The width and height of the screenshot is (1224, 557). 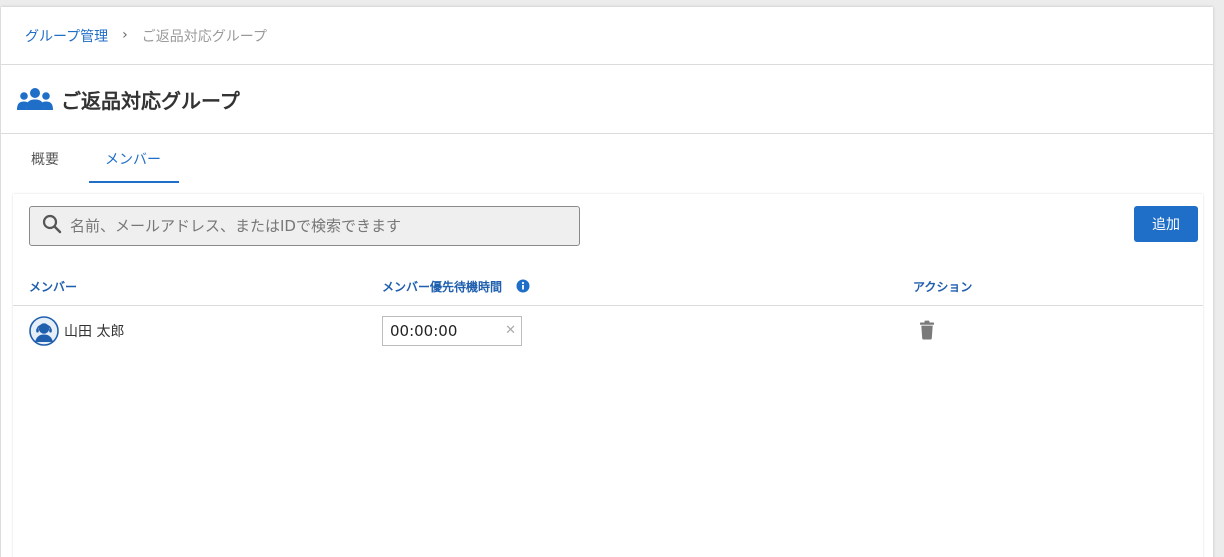 What do you see at coordinates (53, 286) in the screenshot?
I see `column-header-member: メンバー` at bounding box center [53, 286].